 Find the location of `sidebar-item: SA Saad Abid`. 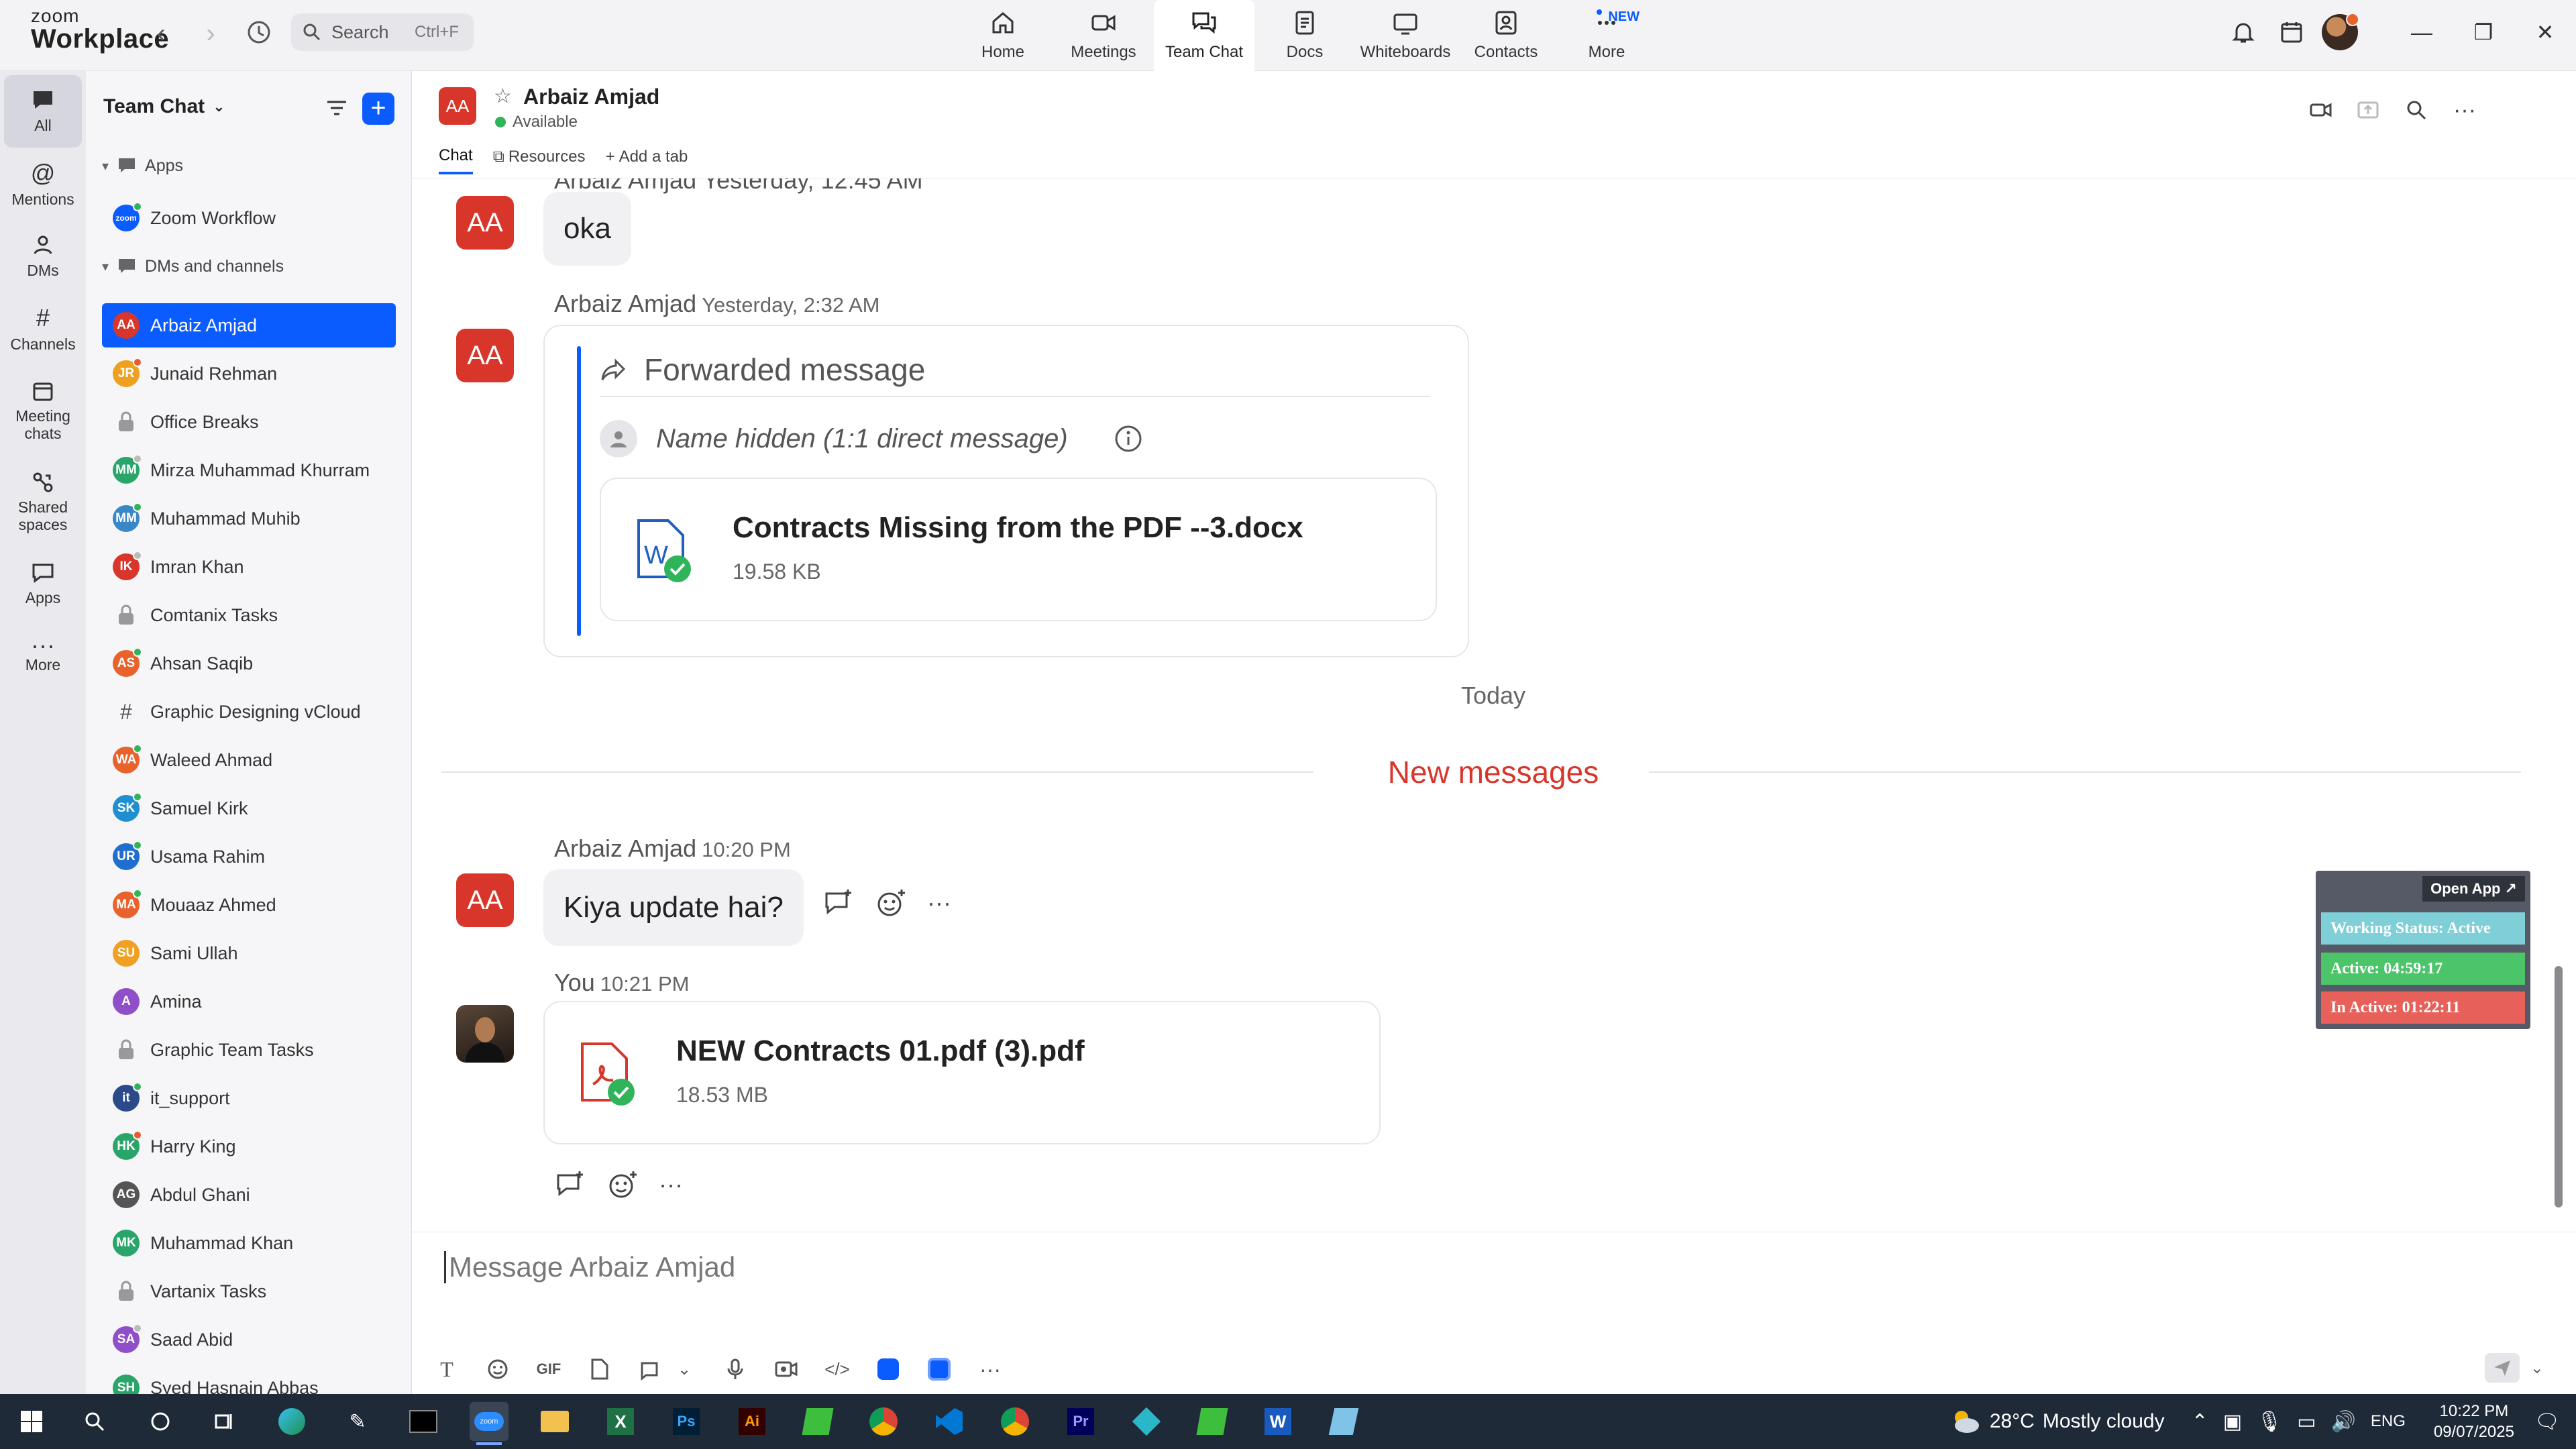

sidebar-item: SA Saad Abid is located at coordinates (249, 1340).